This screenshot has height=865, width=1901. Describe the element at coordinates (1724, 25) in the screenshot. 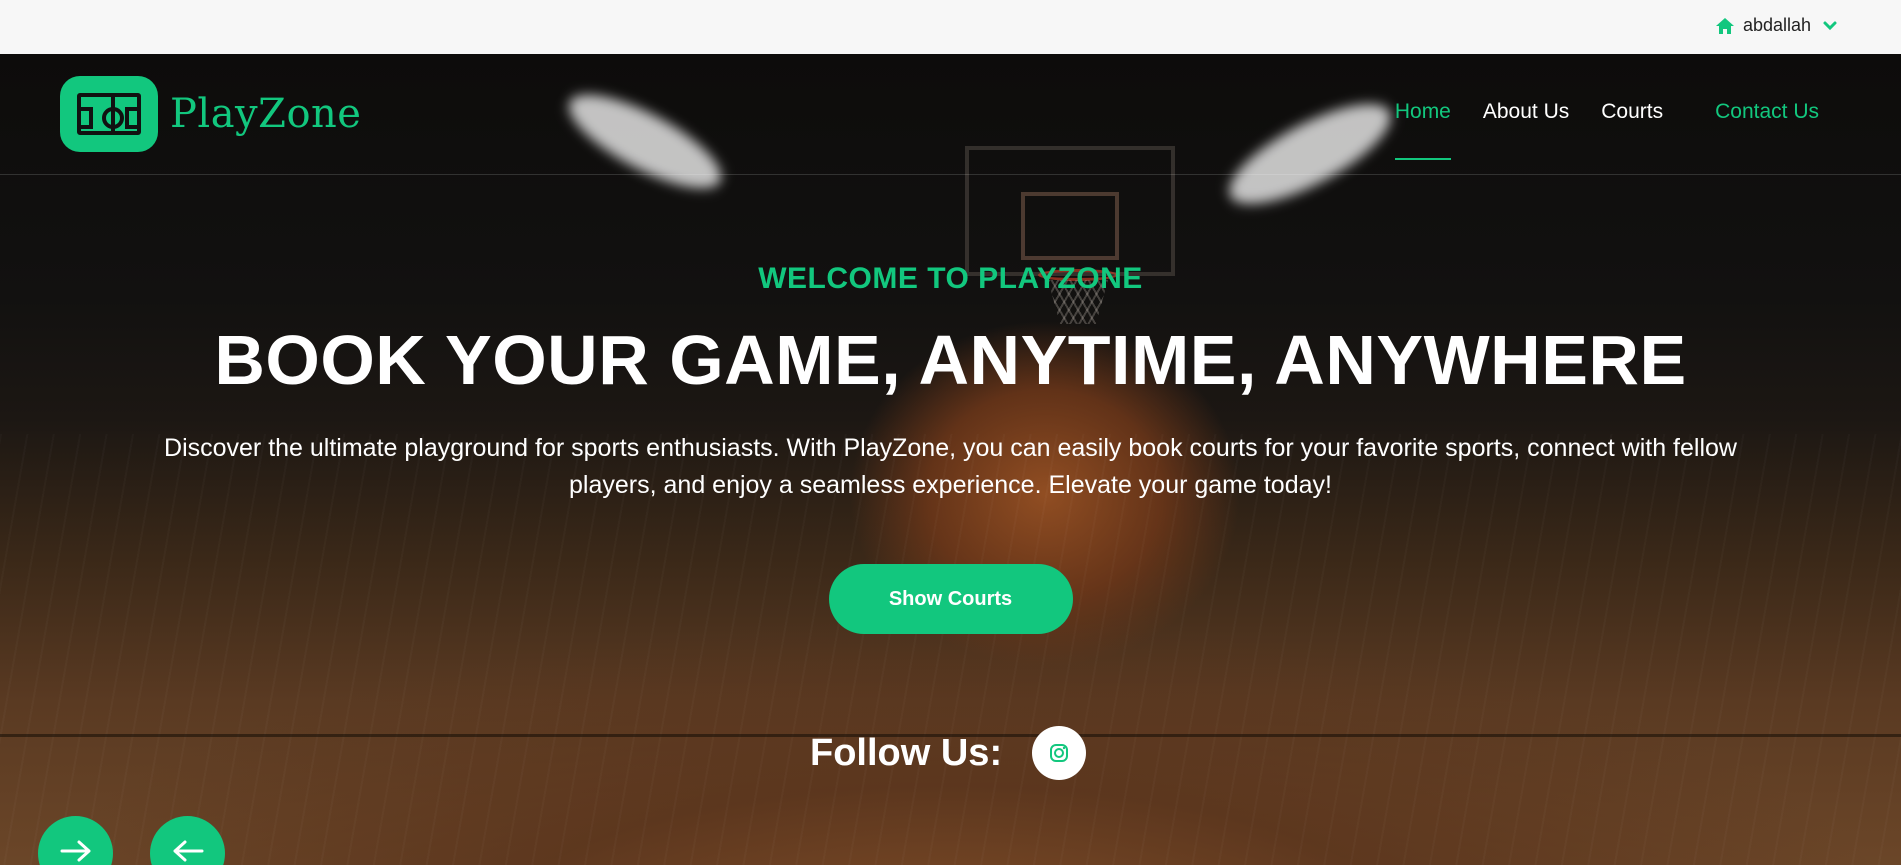

I see `home-icon` at that location.